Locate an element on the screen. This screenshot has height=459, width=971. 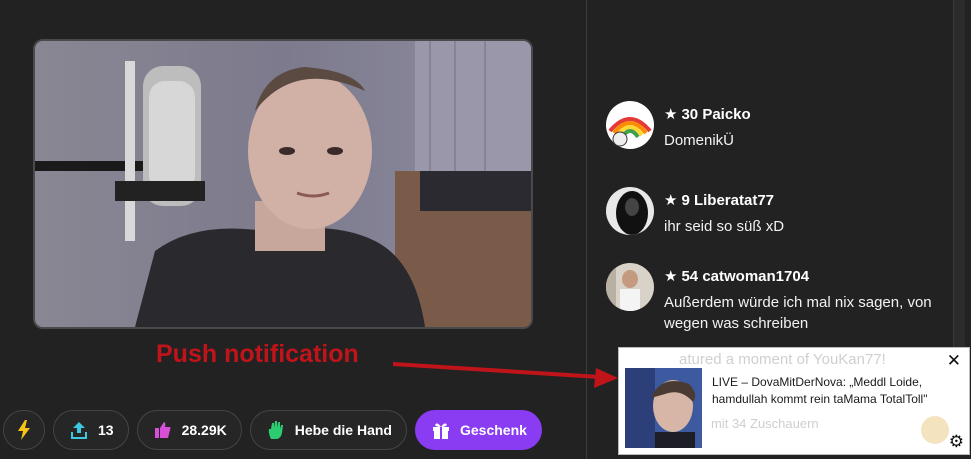
chat-scrollbar is located at coordinates (959, 194).